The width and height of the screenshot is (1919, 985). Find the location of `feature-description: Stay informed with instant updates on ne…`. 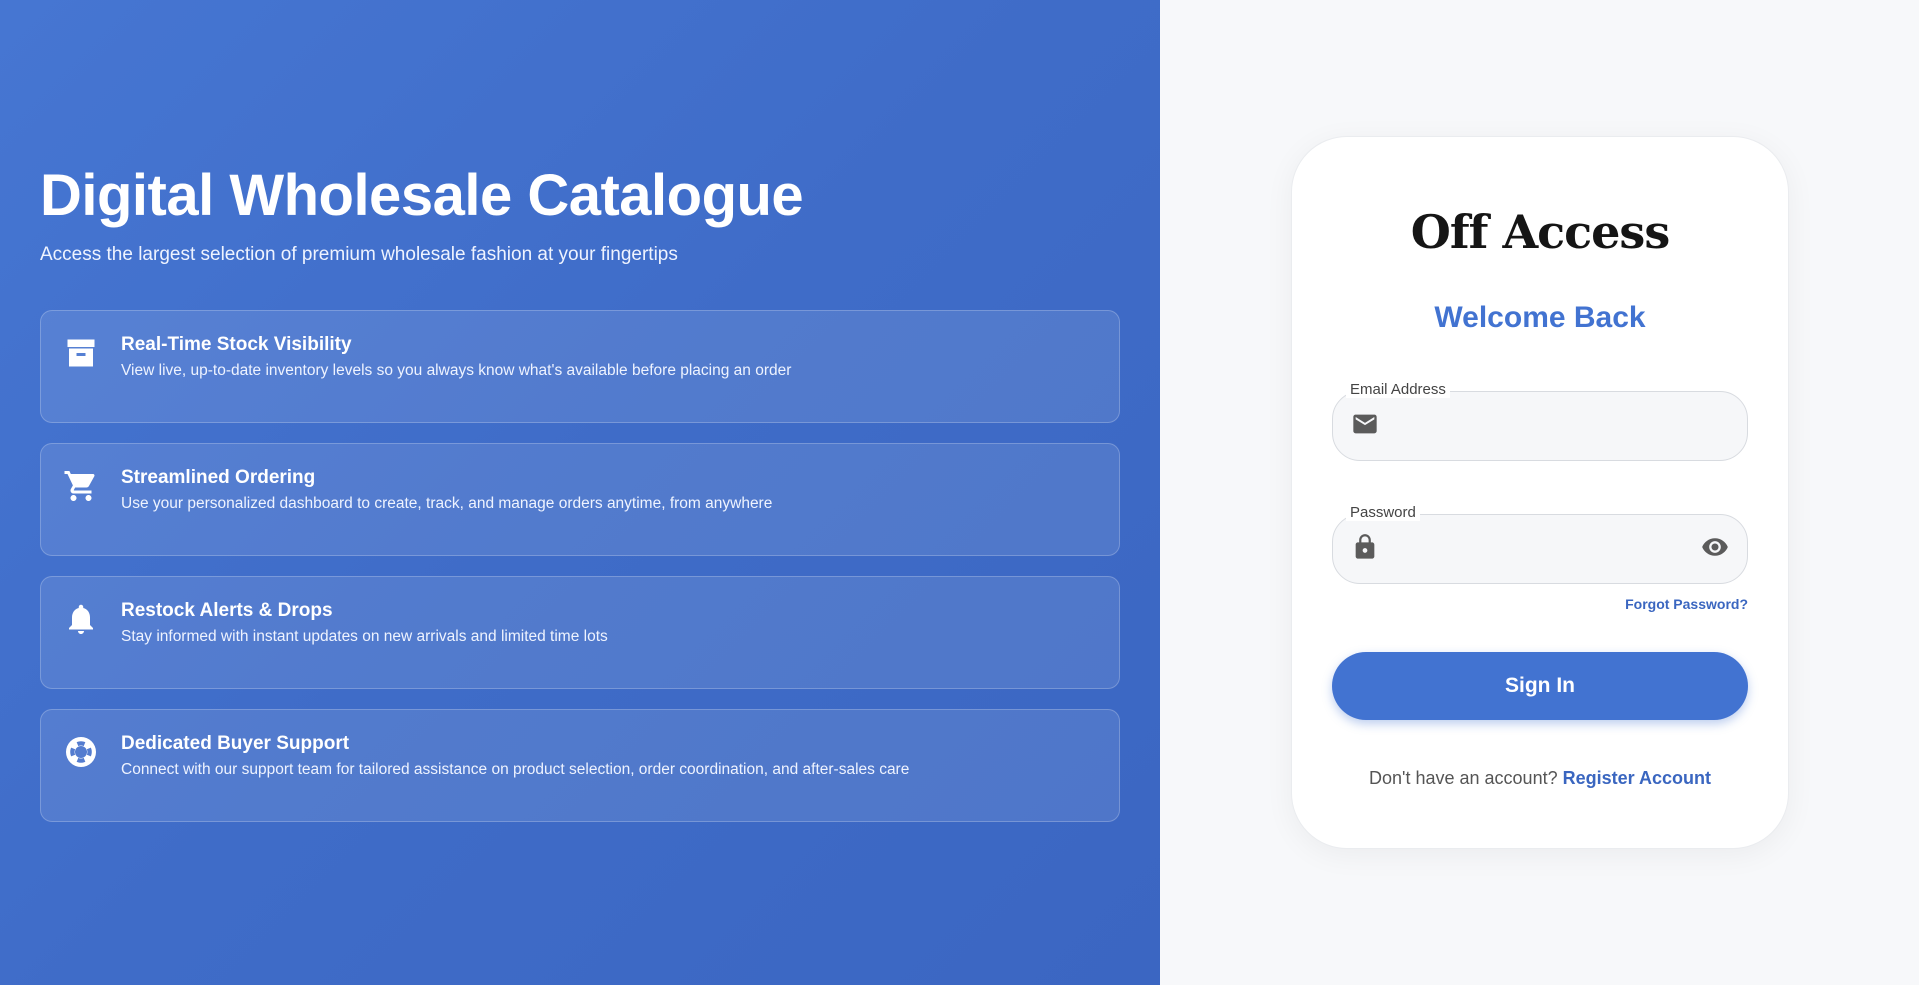

feature-description: Stay informed with instant updates on ne… is located at coordinates (364, 636).